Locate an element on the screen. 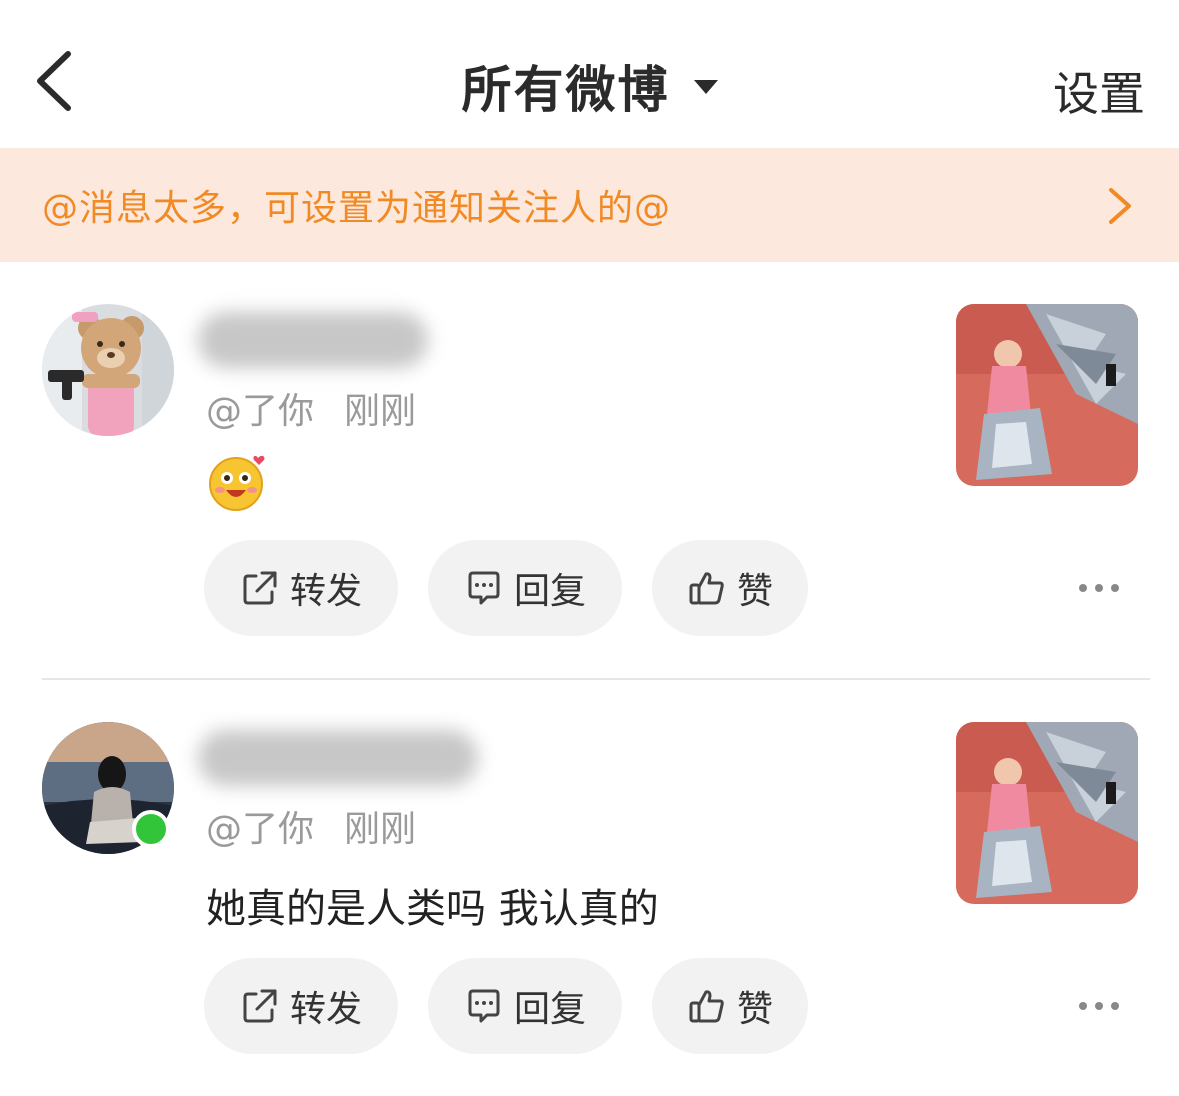 Image resolution: width=1179 pixels, height=1096 pixels. settings-button: 设置 is located at coordinates (1099, 91).